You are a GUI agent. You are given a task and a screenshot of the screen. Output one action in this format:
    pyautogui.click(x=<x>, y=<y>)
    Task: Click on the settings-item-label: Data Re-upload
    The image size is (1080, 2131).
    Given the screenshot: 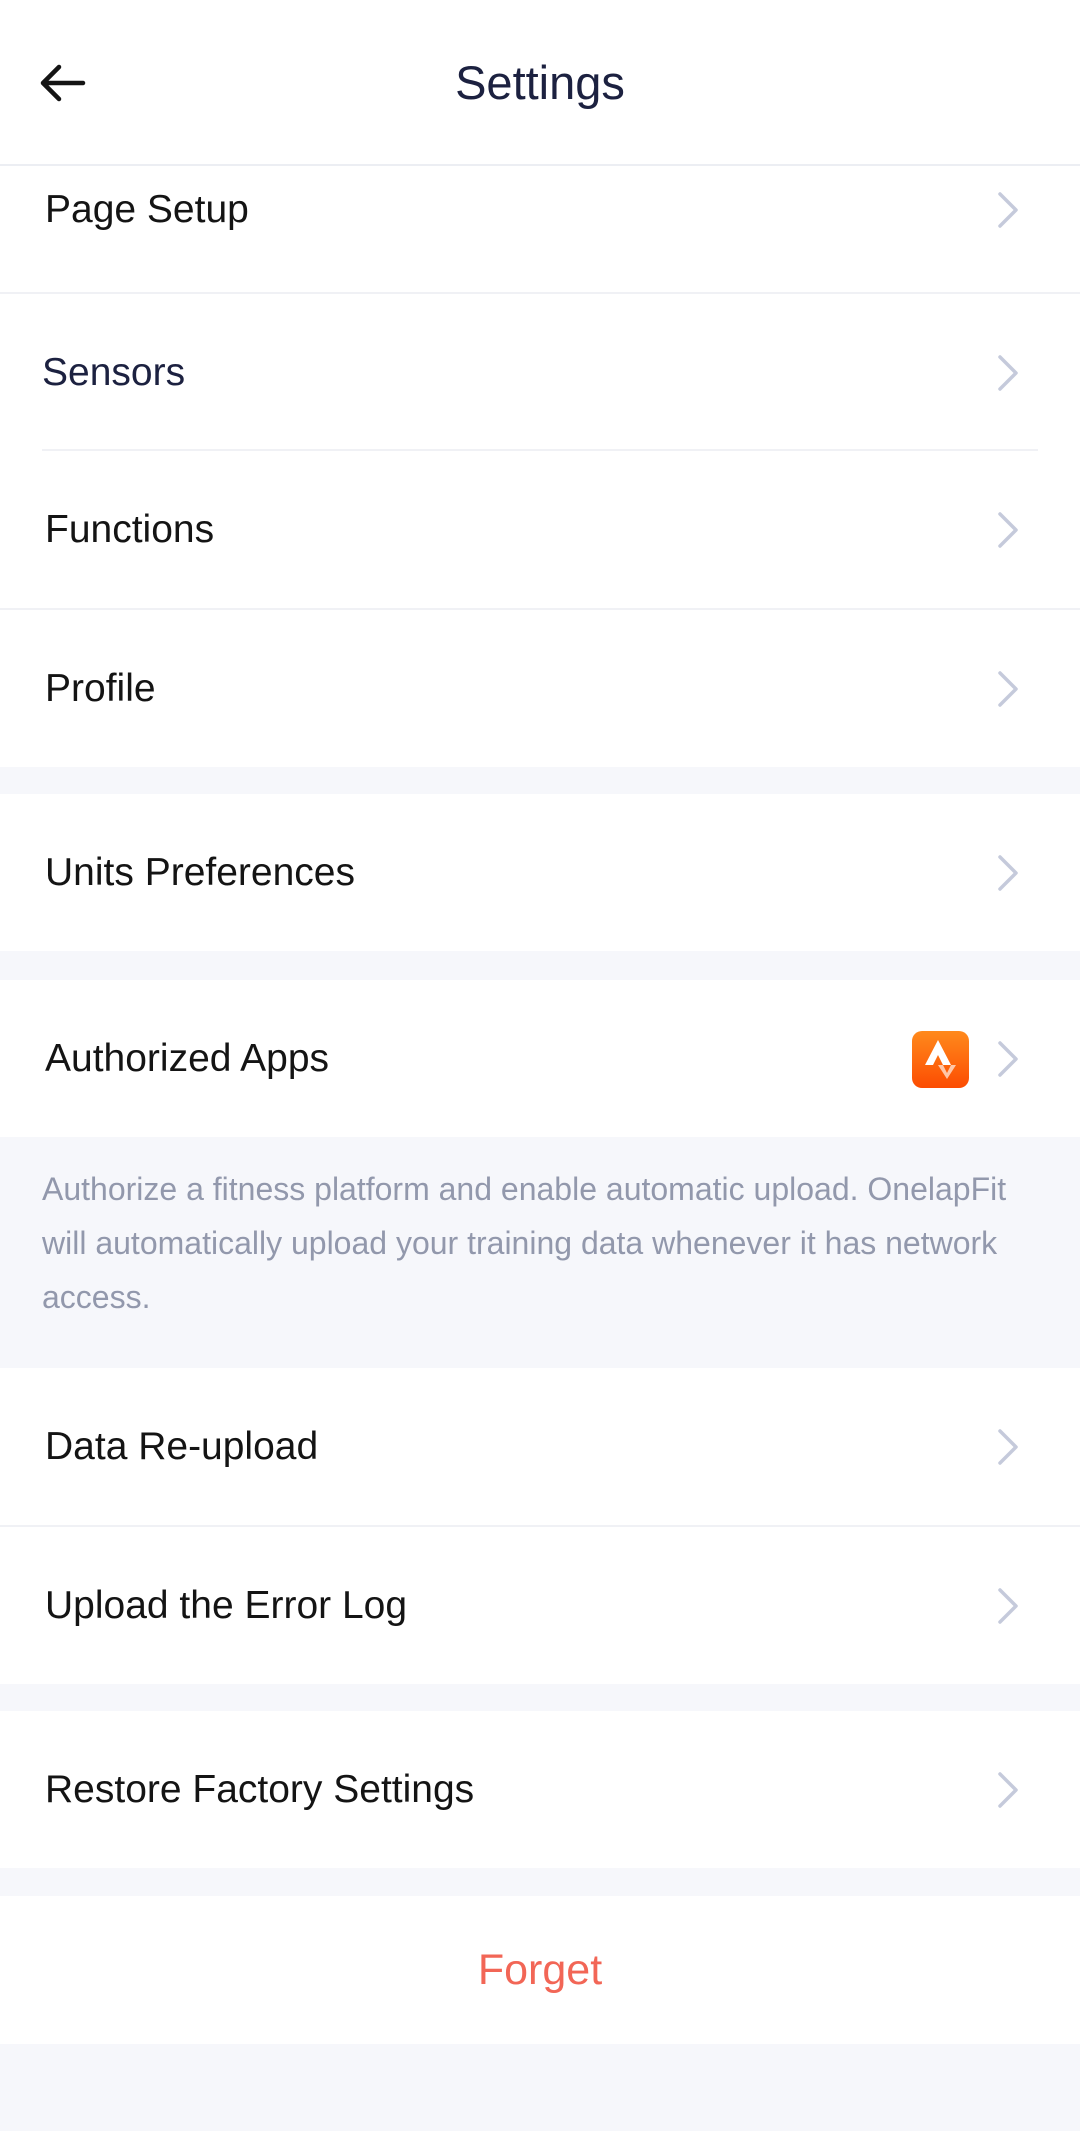 What is the action you would take?
    pyautogui.click(x=182, y=1446)
    